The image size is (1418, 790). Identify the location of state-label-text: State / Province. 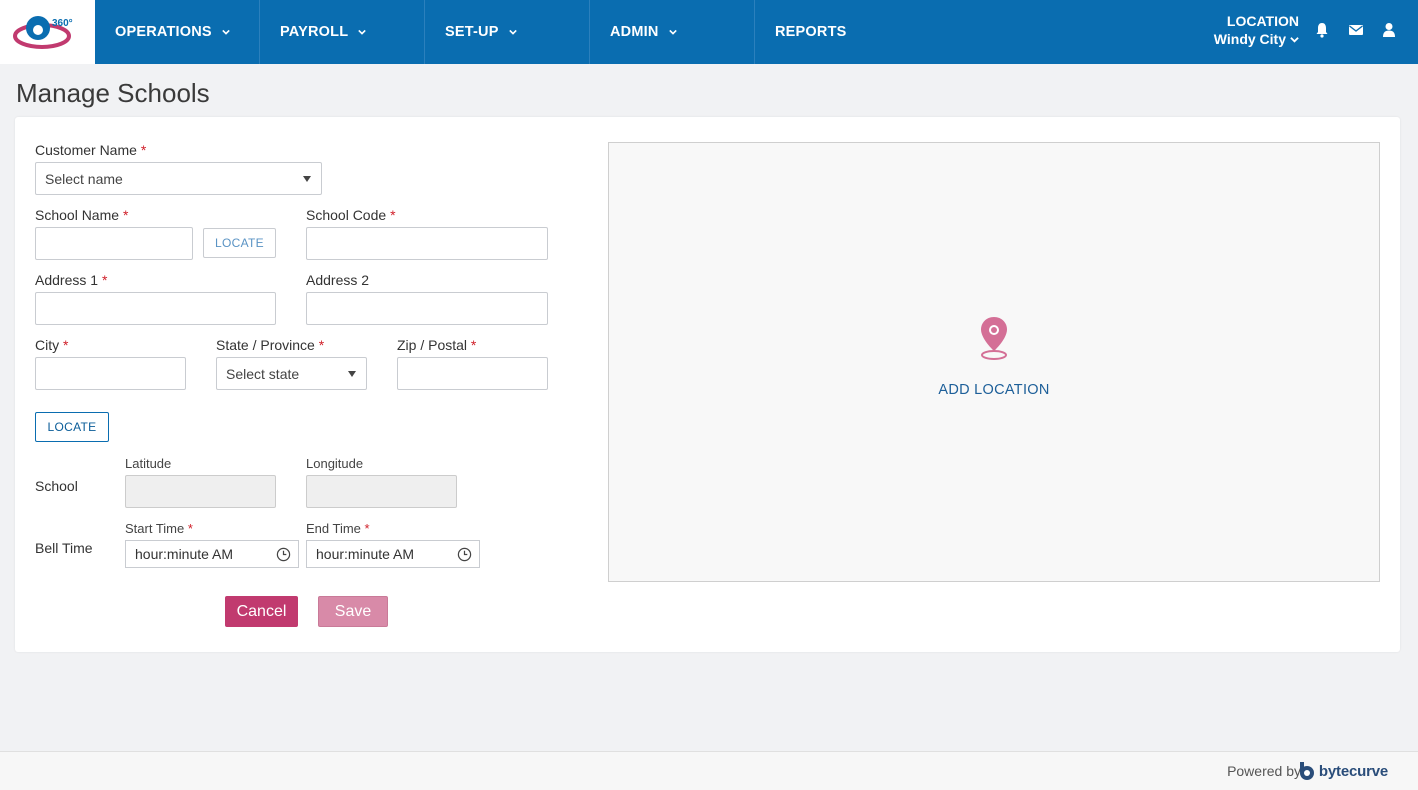
(265, 345).